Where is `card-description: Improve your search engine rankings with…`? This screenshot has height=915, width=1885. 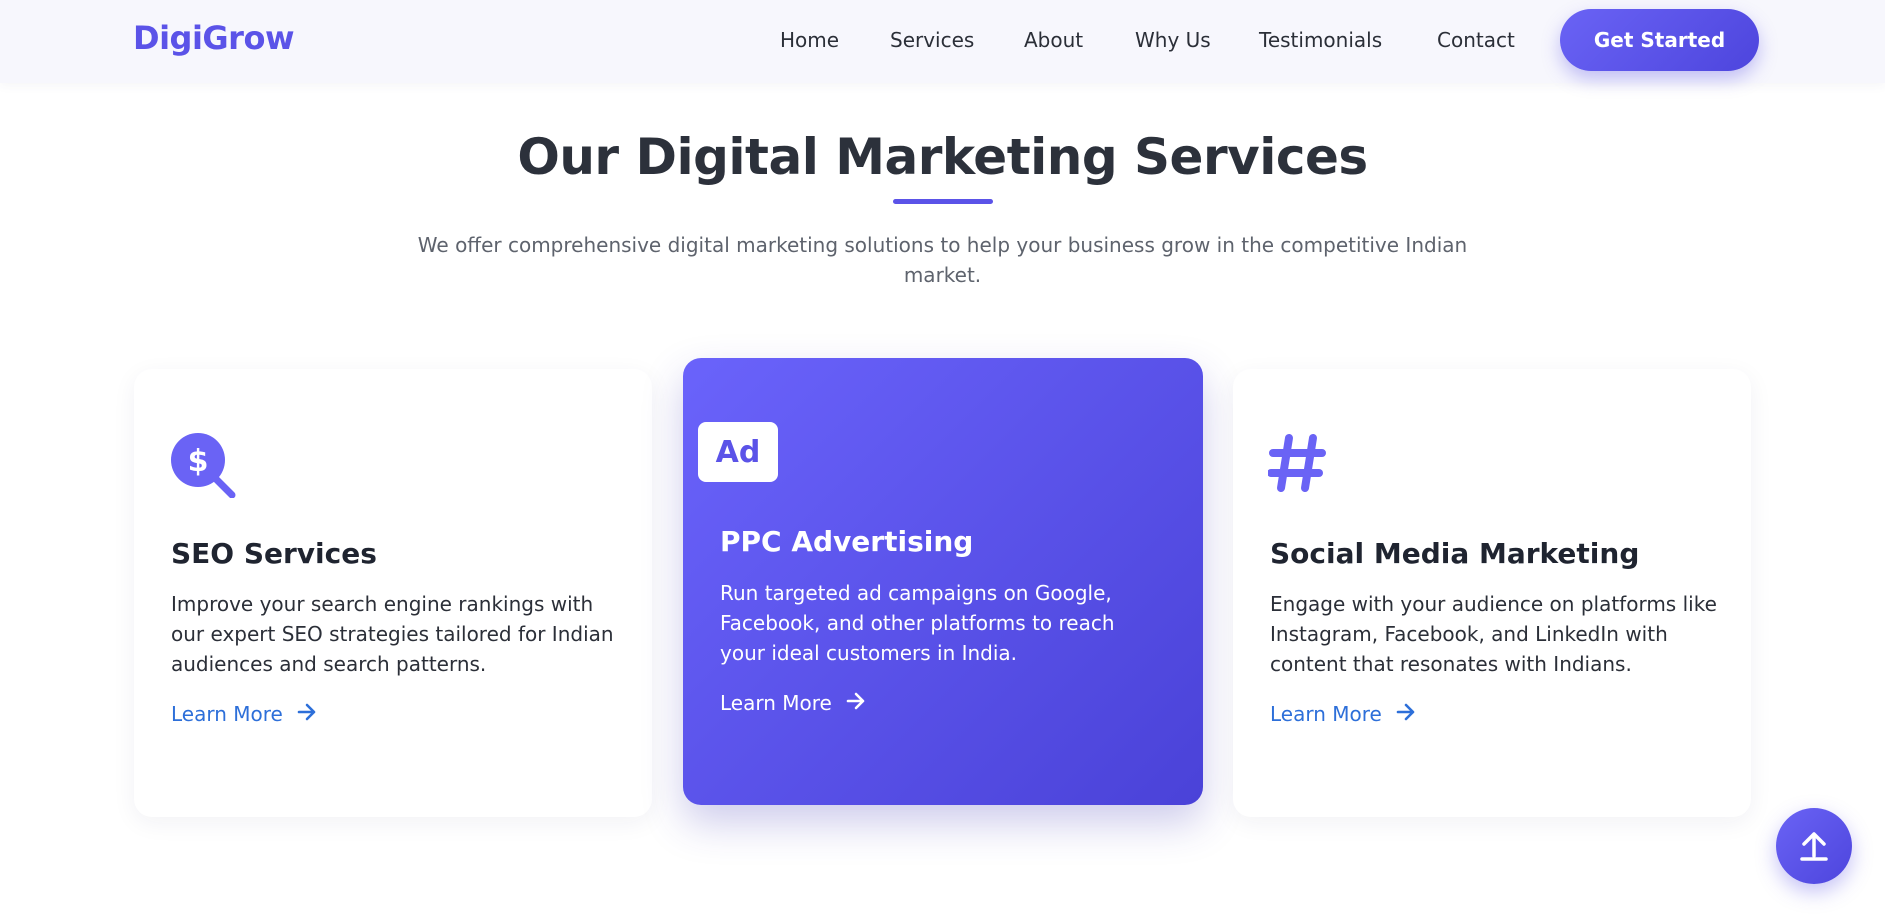 card-description: Improve your search engine rankings with… is located at coordinates (392, 634).